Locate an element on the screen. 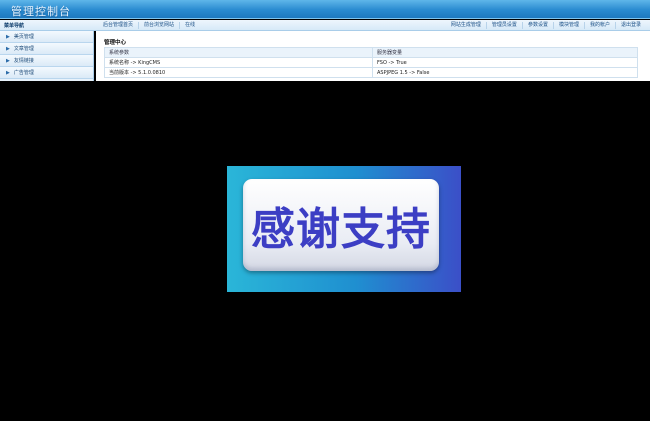 The width and height of the screenshot is (650, 421). sidebar-item-label: 友情链接 is located at coordinates (23, 61).